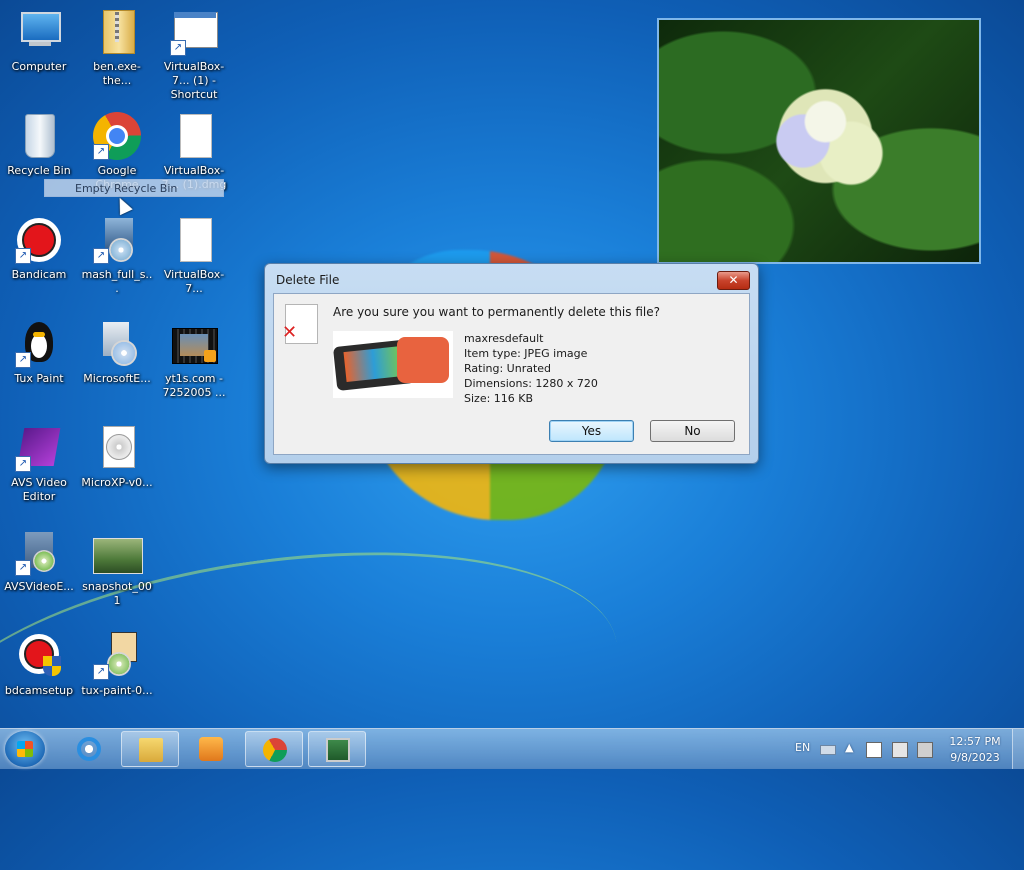  What do you see at coordinates (1018, 749) in the screenshot?
I see `show-desktop-button` at bounding box center [1018, 749].